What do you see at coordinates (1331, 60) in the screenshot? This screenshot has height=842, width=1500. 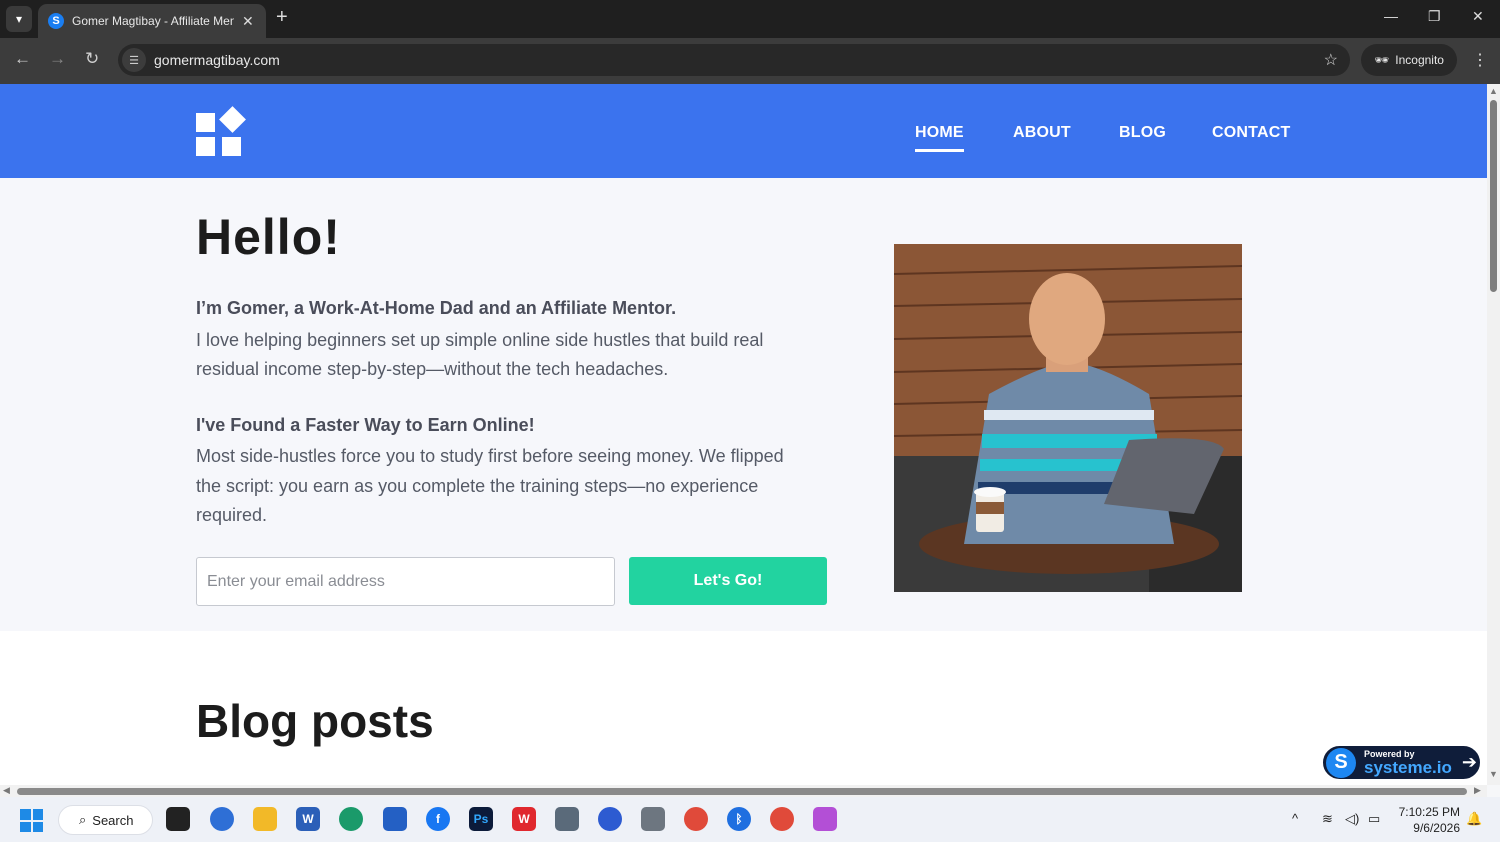 I see `bookmark-star-icon: ☆` at bounding box center [1331, 60].